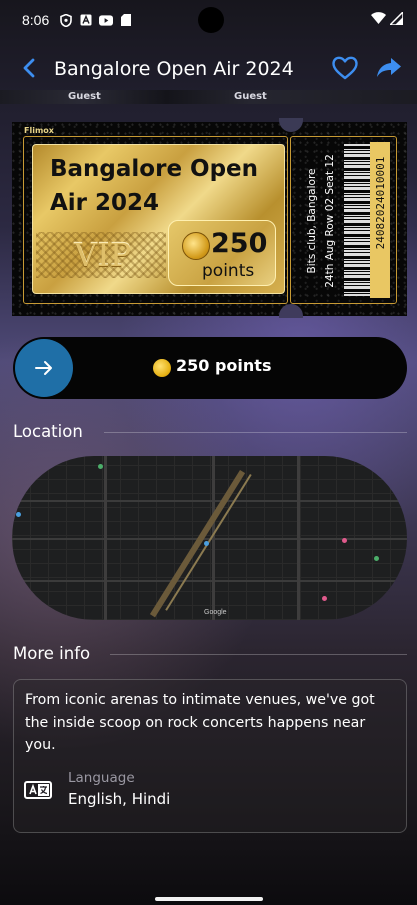 The height and width of the screenshot is (905, 417). Describe the element at coordinates (154, 186) in the screenshot. I see `ticket-event-name: Bangalore Open Air 2024` at that location.